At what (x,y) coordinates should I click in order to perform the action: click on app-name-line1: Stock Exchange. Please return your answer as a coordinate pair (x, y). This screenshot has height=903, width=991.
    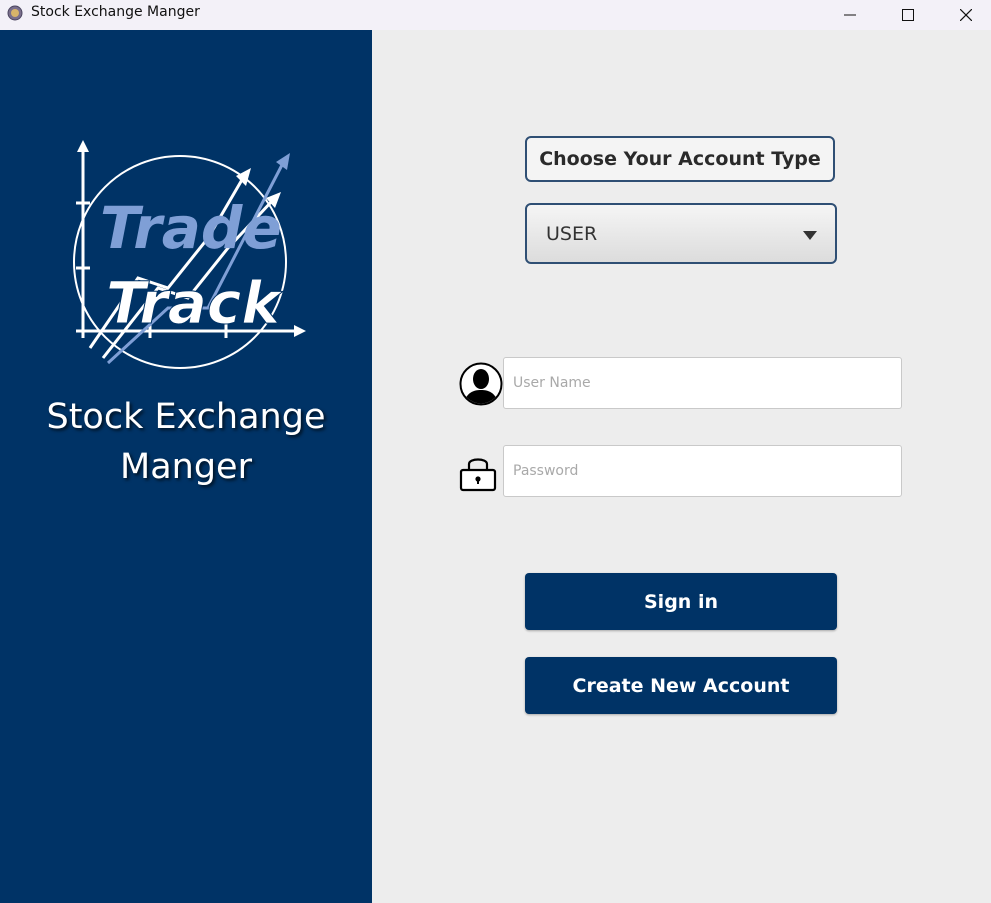
    Looking at the image, I should click on (186, 417).